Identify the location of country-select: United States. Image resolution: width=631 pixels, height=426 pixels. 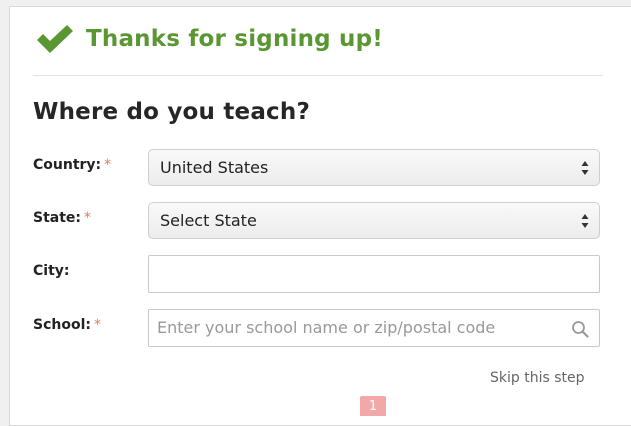
(374, 167).